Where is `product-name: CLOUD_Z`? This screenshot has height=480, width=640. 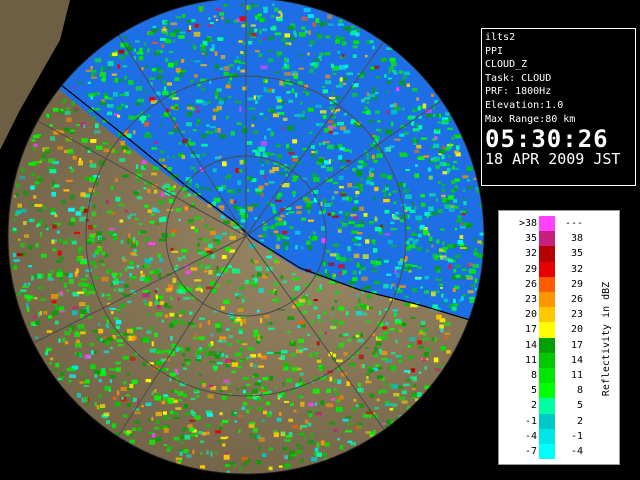
product-name: CLOUD_Z is located at coordinates (506, 65).